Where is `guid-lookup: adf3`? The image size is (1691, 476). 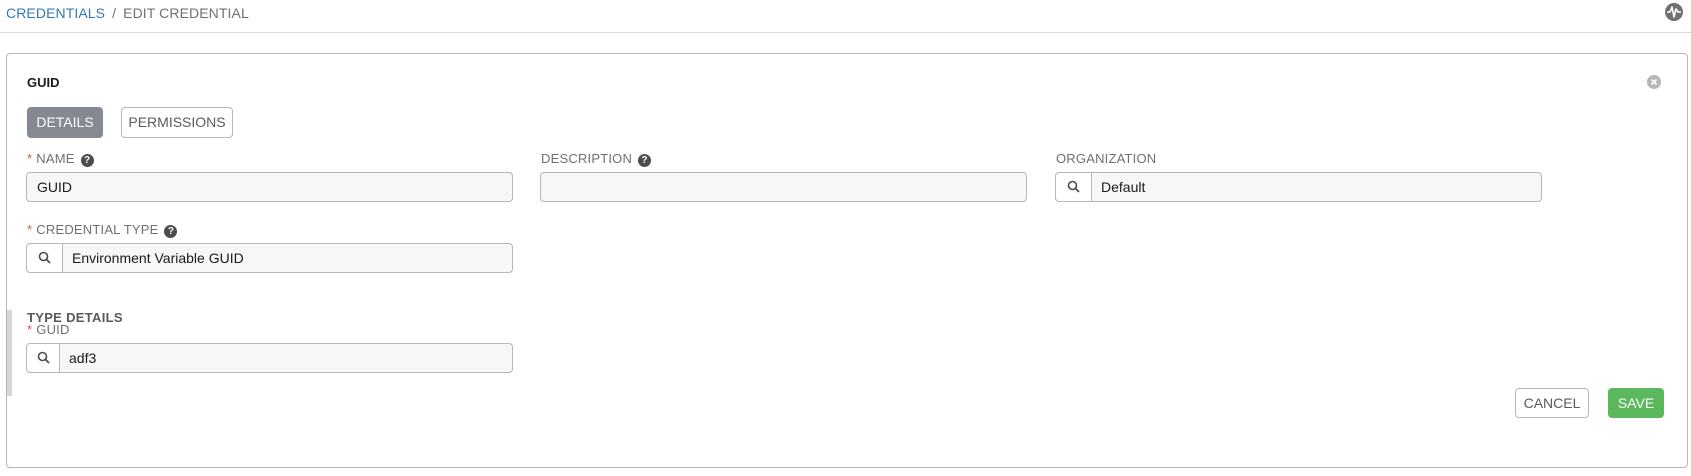 guid-lookup: adf3 is located at coordinates (269, 358).